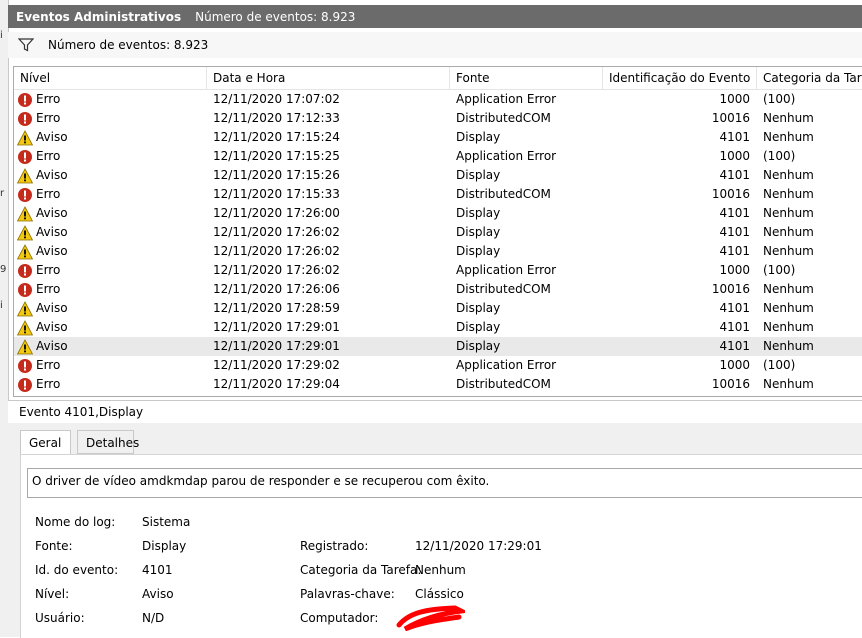 The width and height of the screenshot is (862, 638). What do you see at coordinates (166, 522) in the screenshot?
I see `log-name-value: Sistema` at bounding box center [166, 522].